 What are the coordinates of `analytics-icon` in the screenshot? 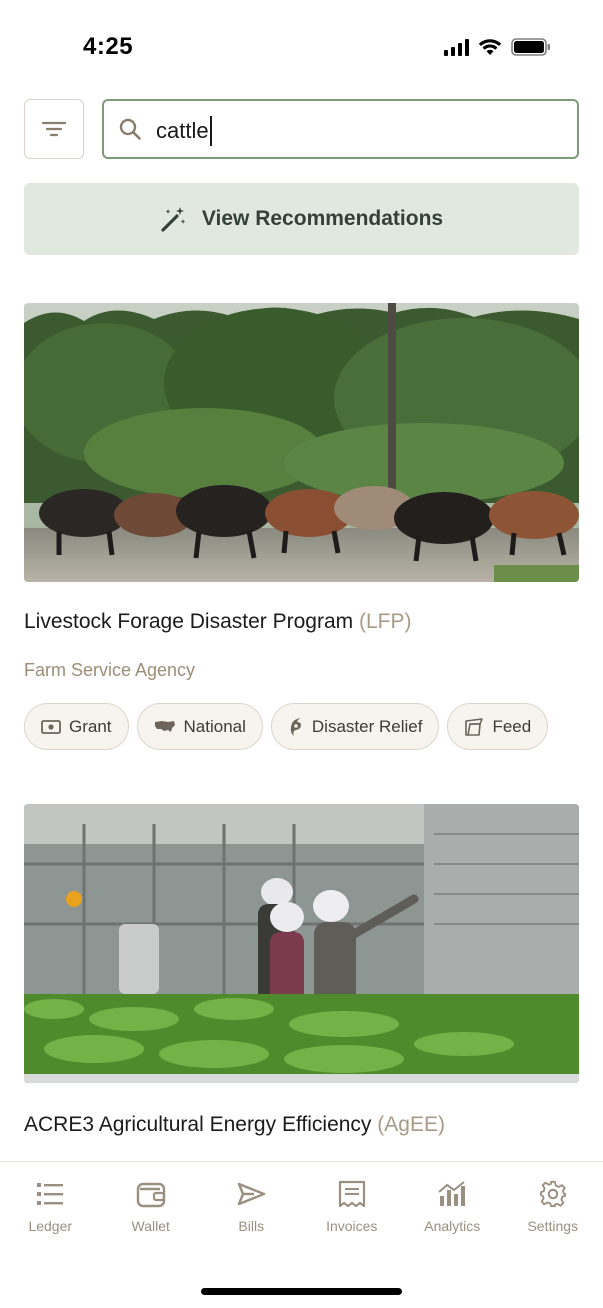 It's located at (452, 1193).